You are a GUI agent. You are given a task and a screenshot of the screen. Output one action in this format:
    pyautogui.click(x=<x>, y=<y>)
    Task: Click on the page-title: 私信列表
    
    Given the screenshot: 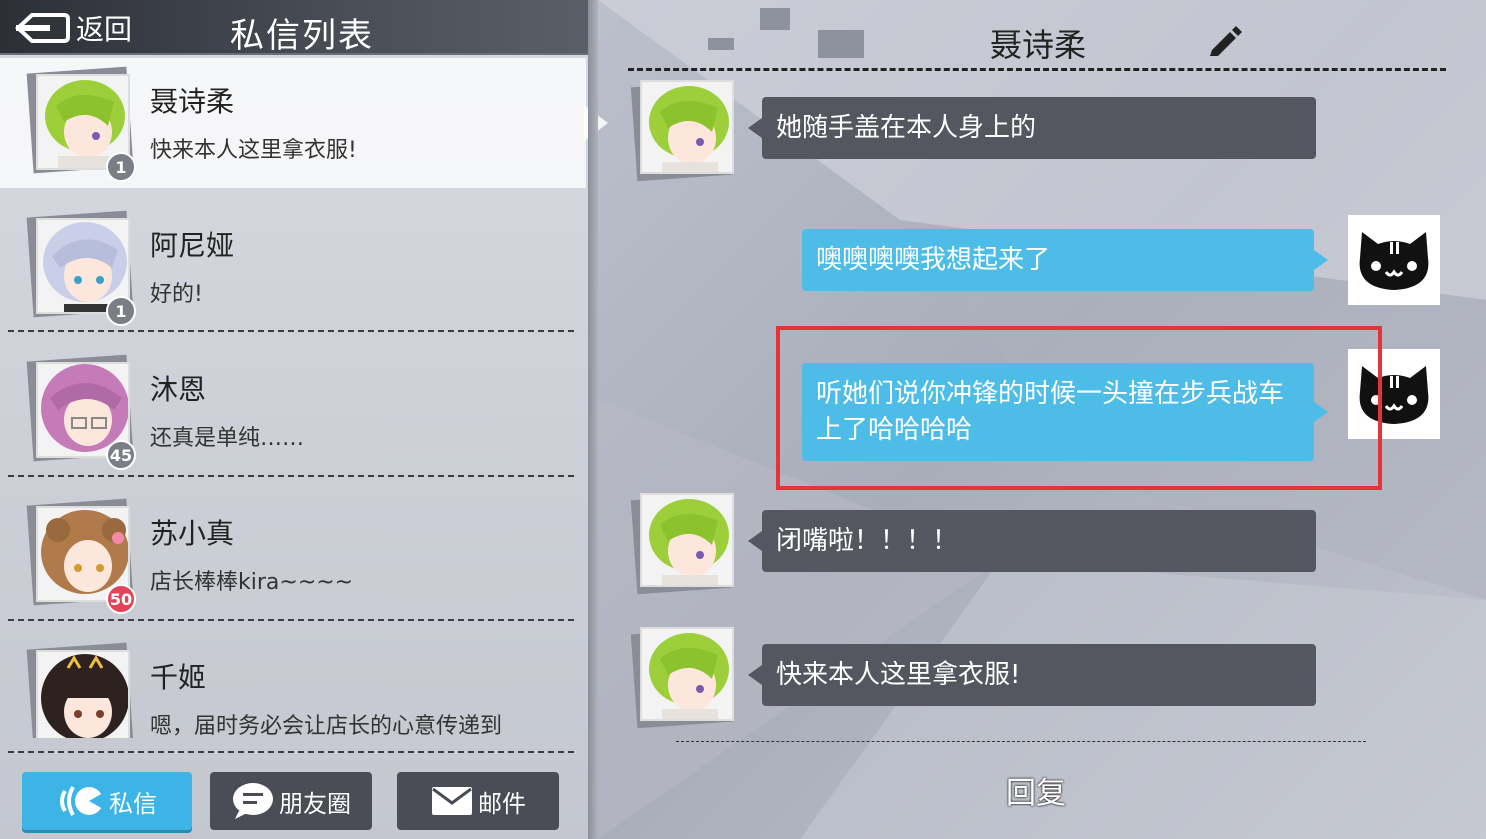 What is the action you would take?
    pyautogui.click(x=302, y=36)
    